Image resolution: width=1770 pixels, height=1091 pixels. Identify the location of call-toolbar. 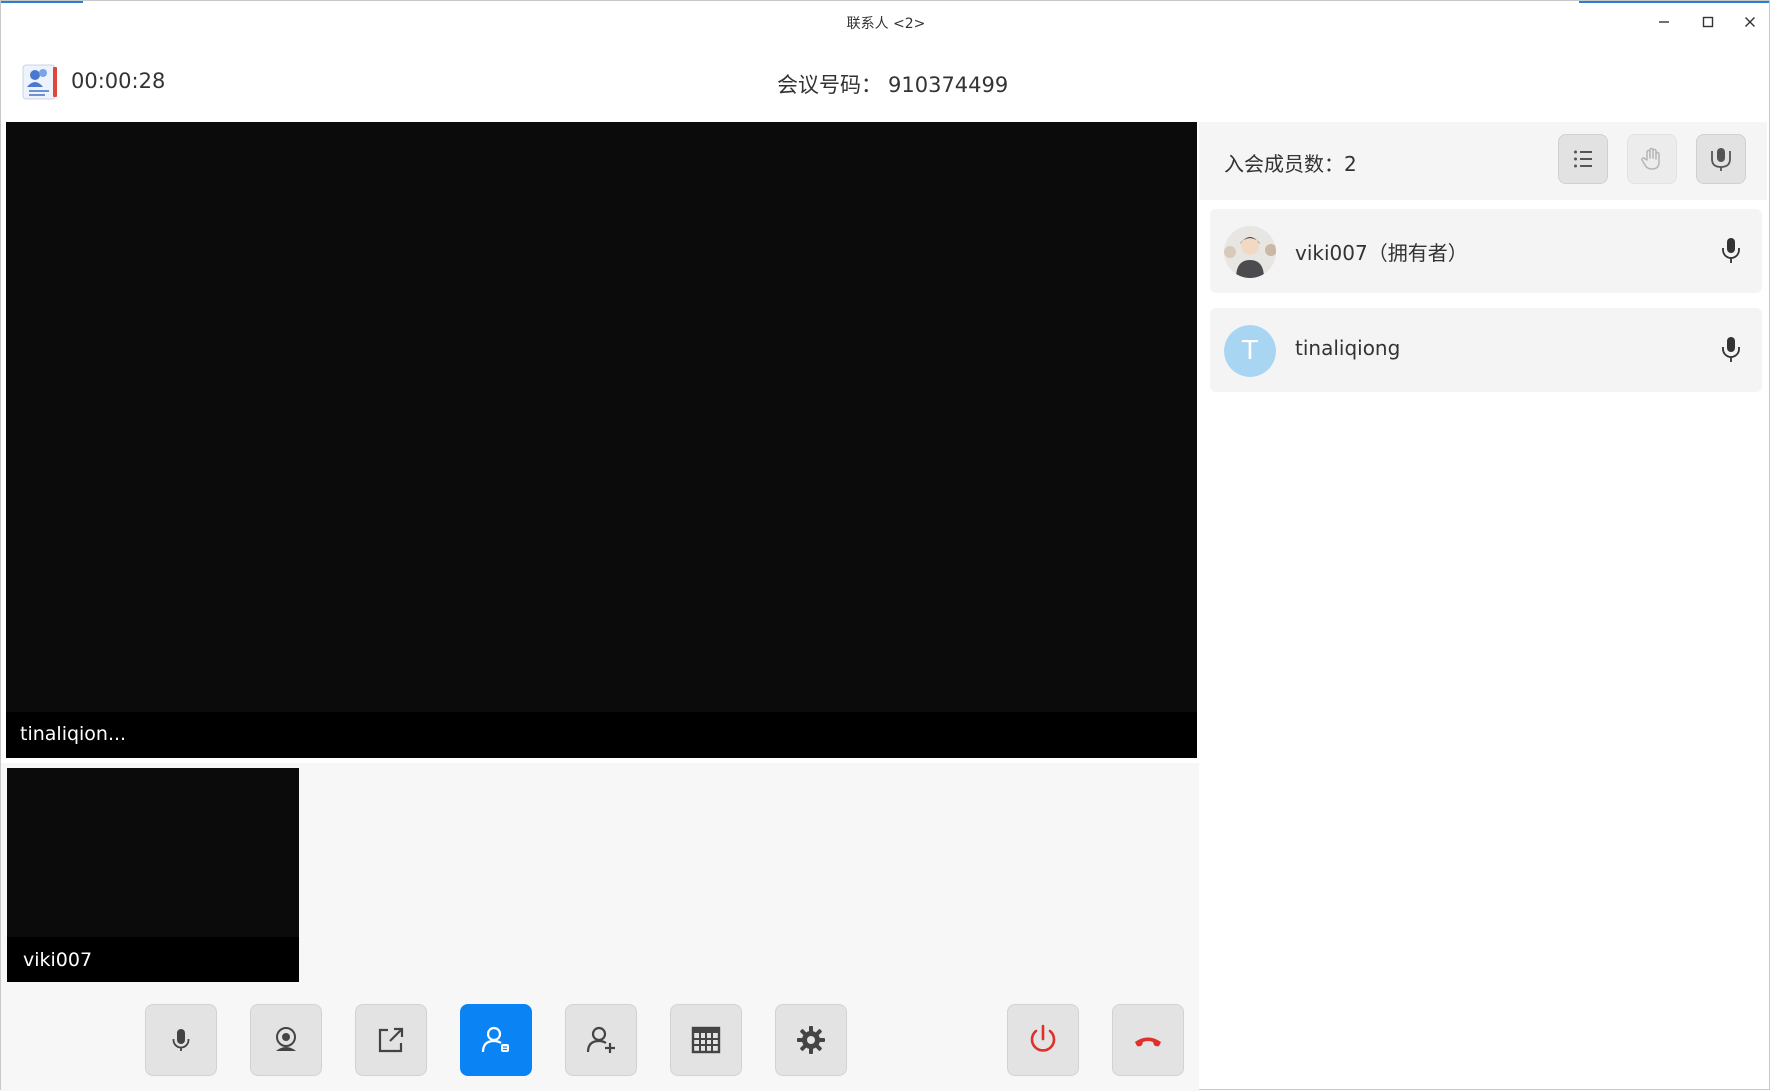
(600, 1038).